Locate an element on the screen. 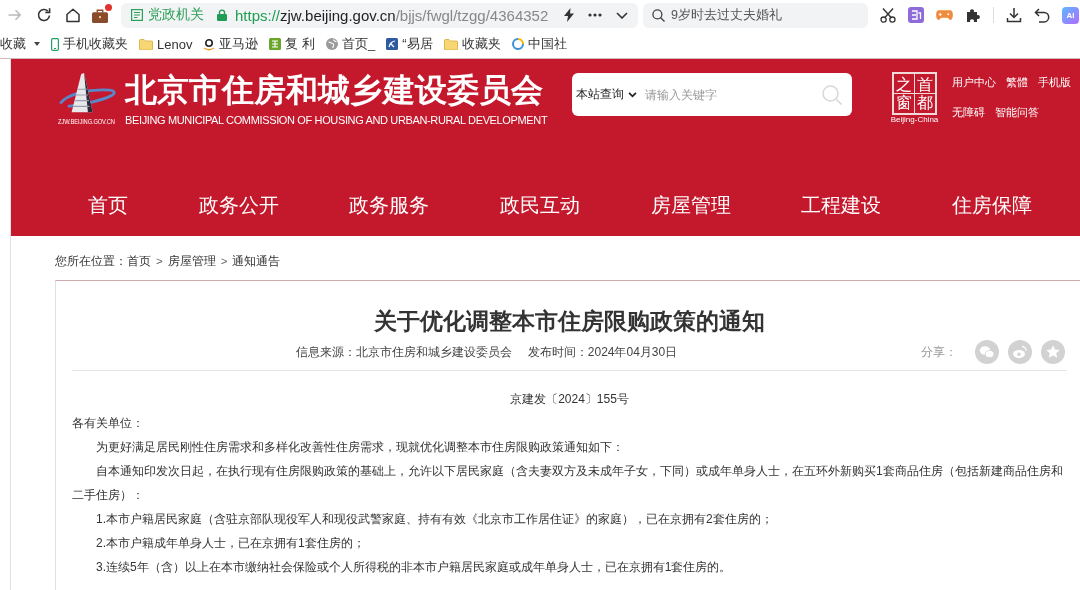 This screenshot has width=1080, height=590. address-bar: 党政机关 https://zjw.beijing.gov.cn/bjjs/fwgl/tzgg/4364352 is located at coordinates (379, 15).